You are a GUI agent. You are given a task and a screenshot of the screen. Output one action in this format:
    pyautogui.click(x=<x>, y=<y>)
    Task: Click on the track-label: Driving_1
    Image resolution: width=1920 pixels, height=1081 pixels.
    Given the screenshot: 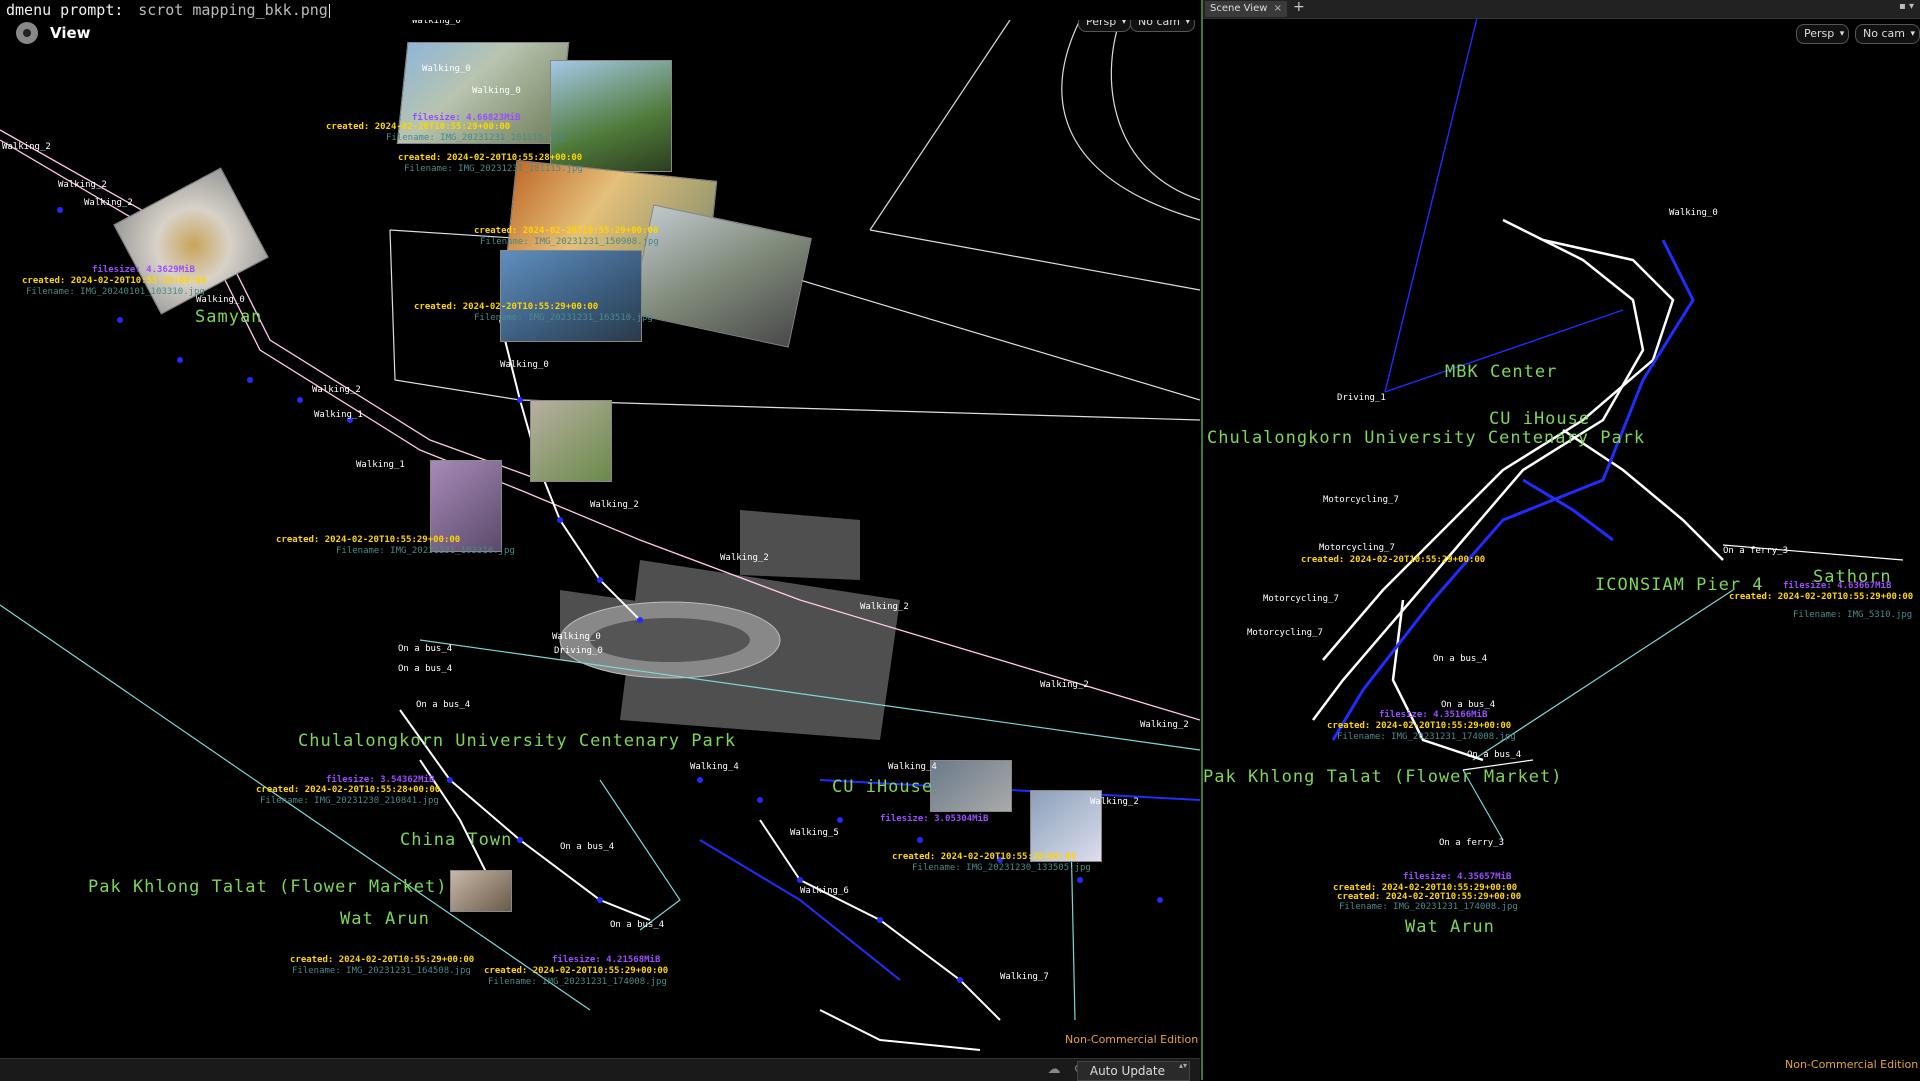 What is the action you would take?
    pyautogui.click(x=1361, y=398)
    